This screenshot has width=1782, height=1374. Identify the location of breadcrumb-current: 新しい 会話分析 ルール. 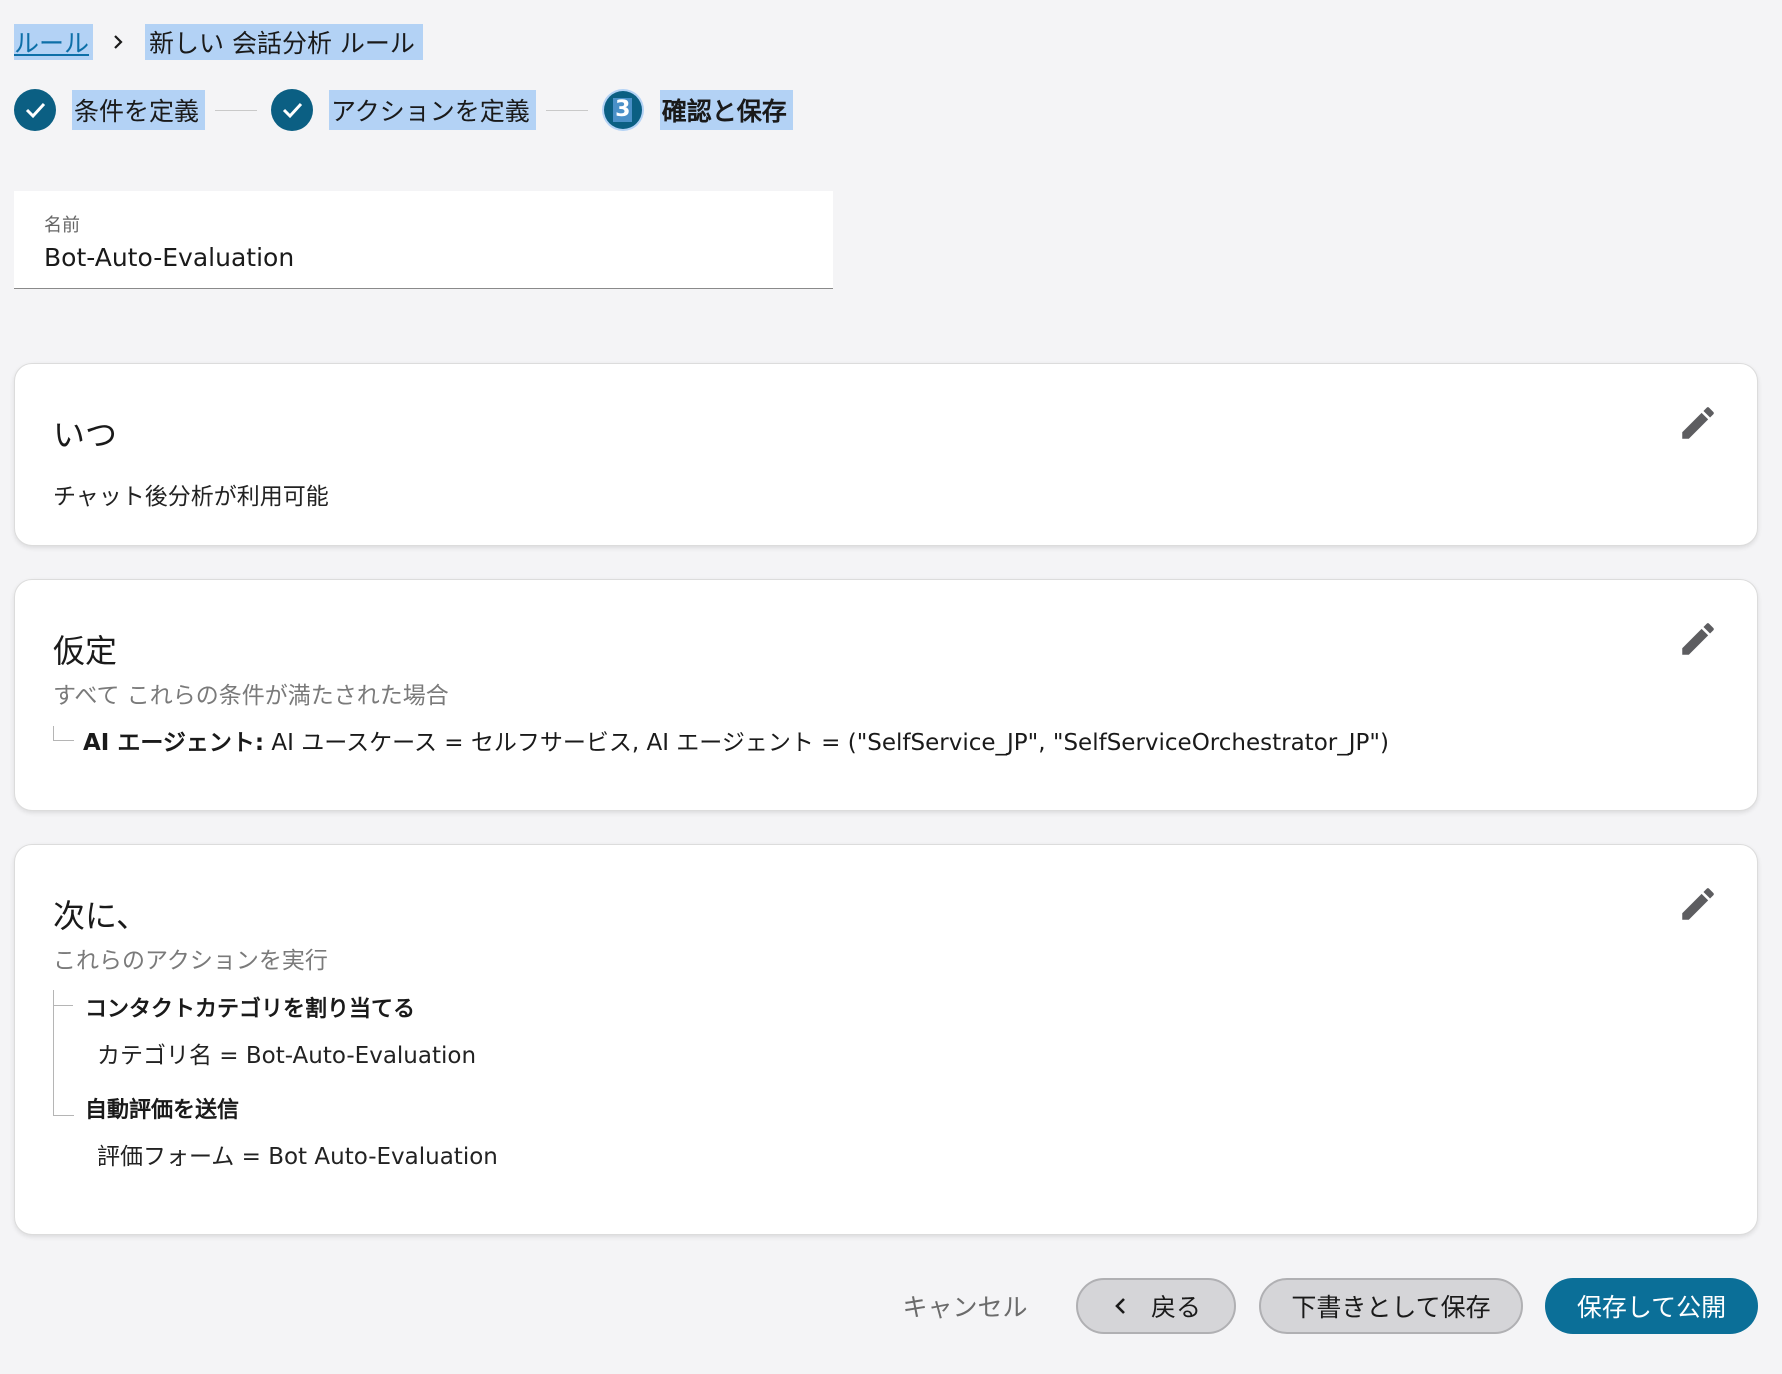
(284, 42).